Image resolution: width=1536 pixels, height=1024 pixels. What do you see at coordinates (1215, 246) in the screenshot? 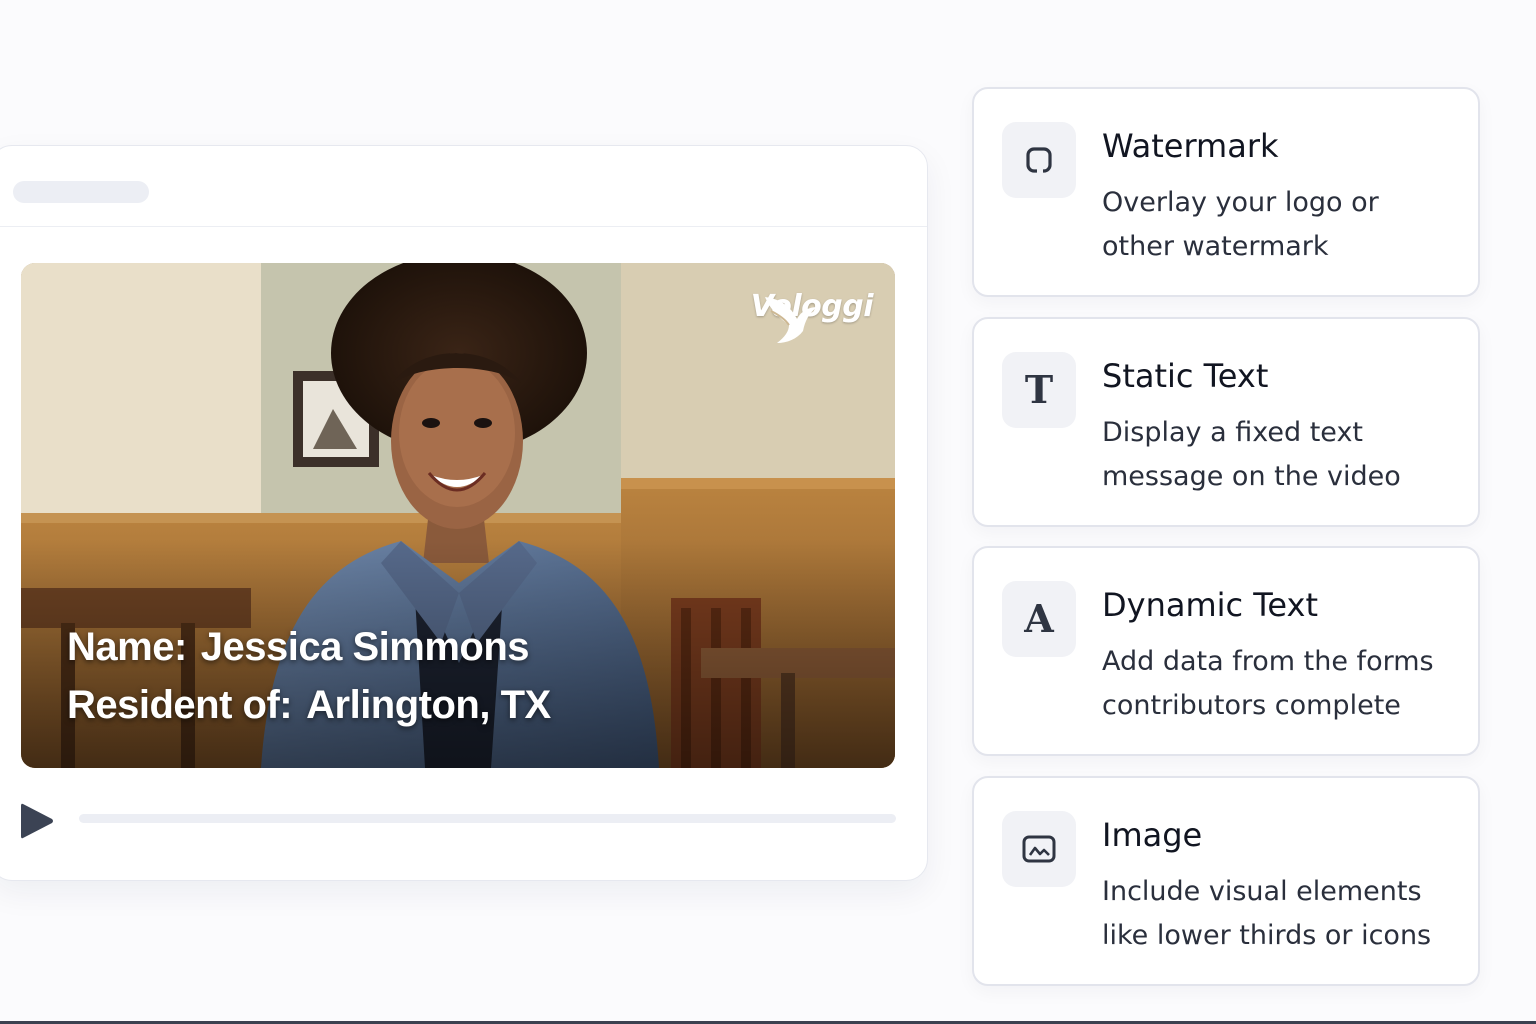
I see `feature-desc-line: other watermark` at bounding box center [1215, 246].